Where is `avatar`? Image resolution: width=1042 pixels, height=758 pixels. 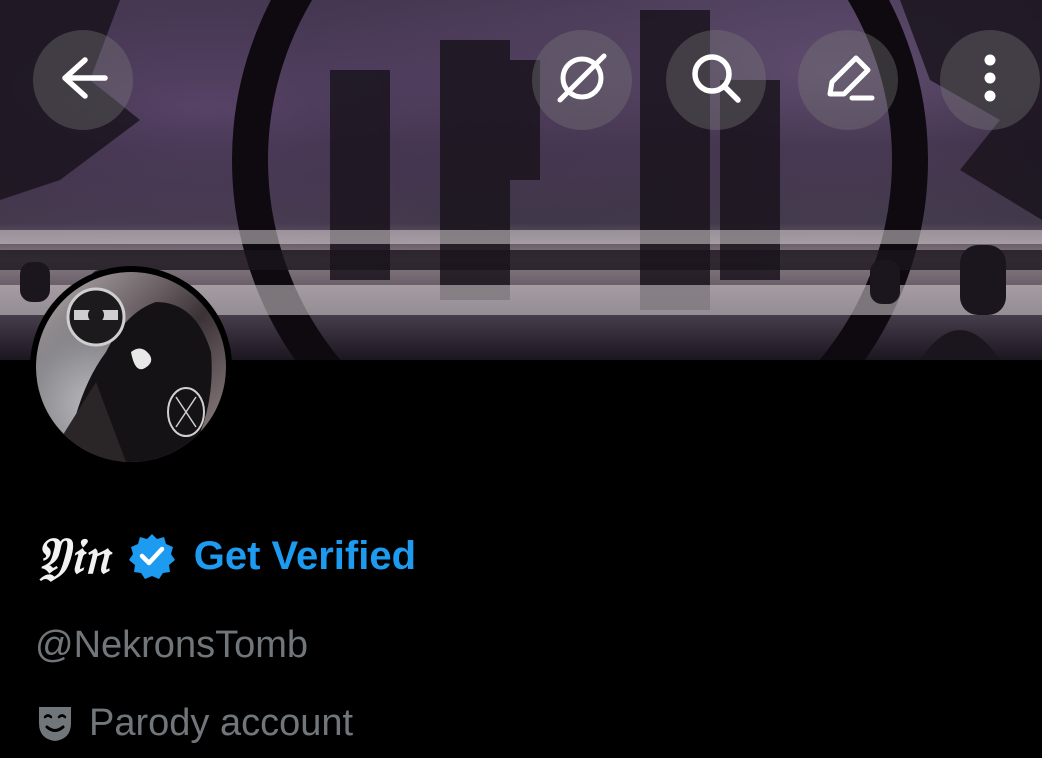
avatar is located at coordinates (131, 367).